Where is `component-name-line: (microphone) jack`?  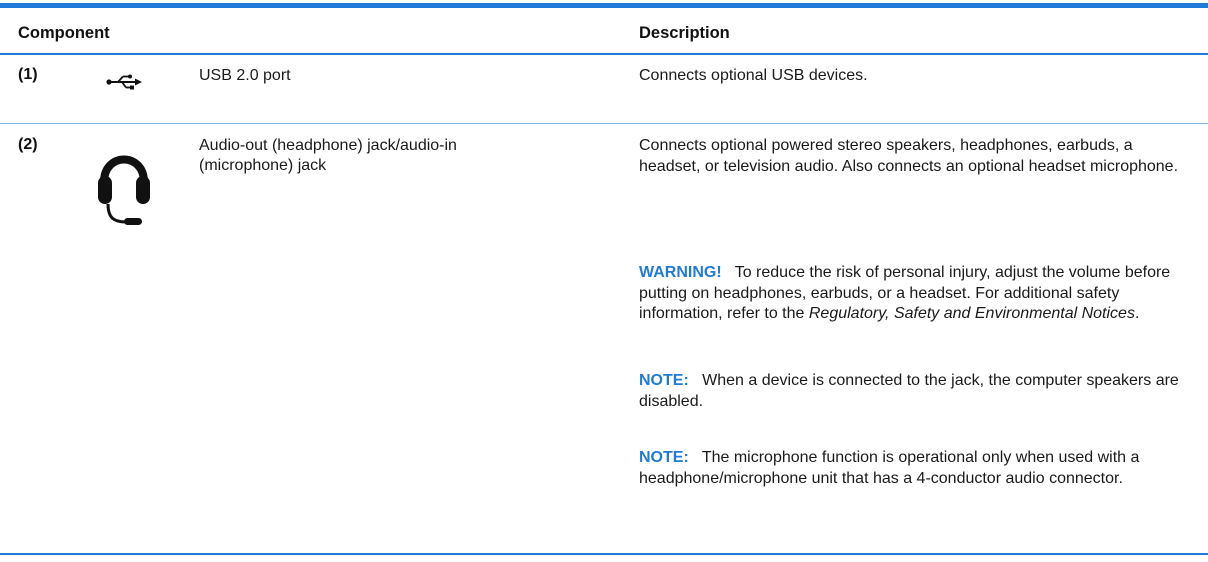
component-name-line: (microphone) jack is located at coordinates (263, 165).